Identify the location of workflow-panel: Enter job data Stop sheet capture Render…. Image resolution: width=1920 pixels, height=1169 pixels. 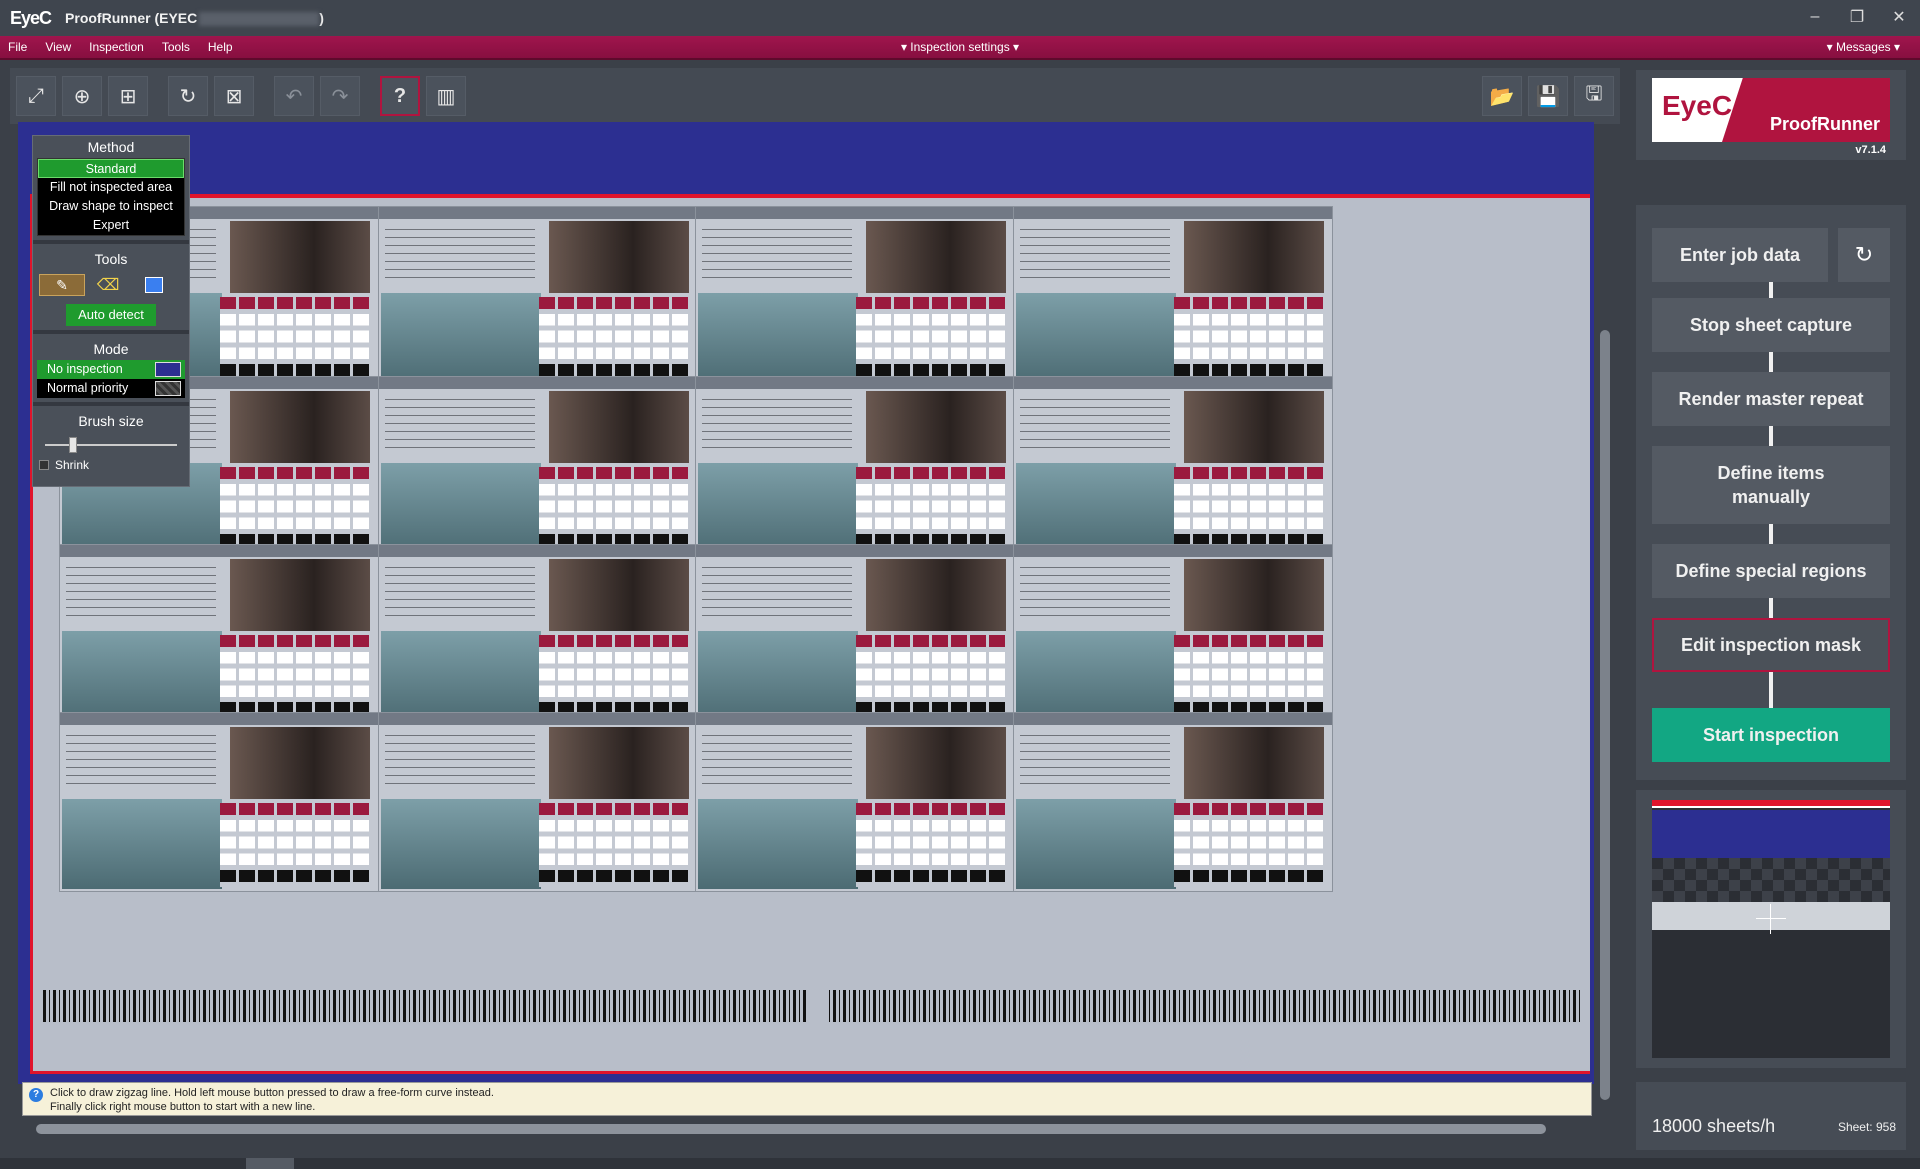
(1771, 492).